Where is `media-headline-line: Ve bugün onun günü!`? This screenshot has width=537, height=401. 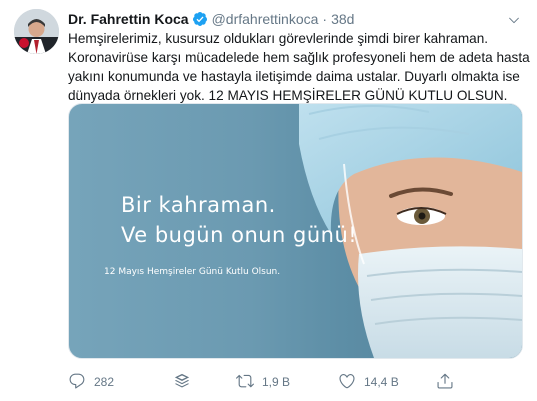
media-headline-line: Ve bugün onun günü! is located at coordinates (239, 235).